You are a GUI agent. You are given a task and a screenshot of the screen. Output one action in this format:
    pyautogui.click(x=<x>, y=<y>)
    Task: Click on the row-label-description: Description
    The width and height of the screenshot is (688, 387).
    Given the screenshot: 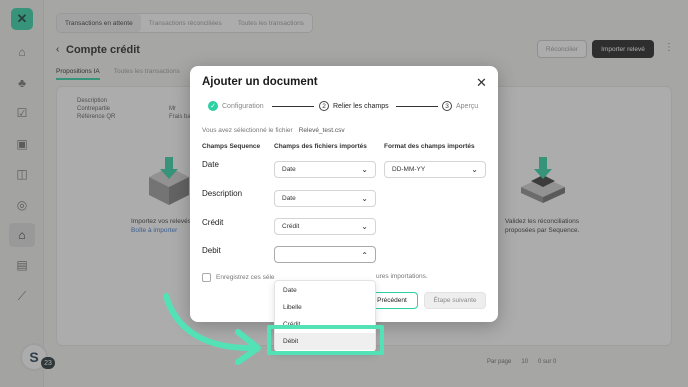 What is the action you would take?
    pyautogui.click(x=222, y=193)
    